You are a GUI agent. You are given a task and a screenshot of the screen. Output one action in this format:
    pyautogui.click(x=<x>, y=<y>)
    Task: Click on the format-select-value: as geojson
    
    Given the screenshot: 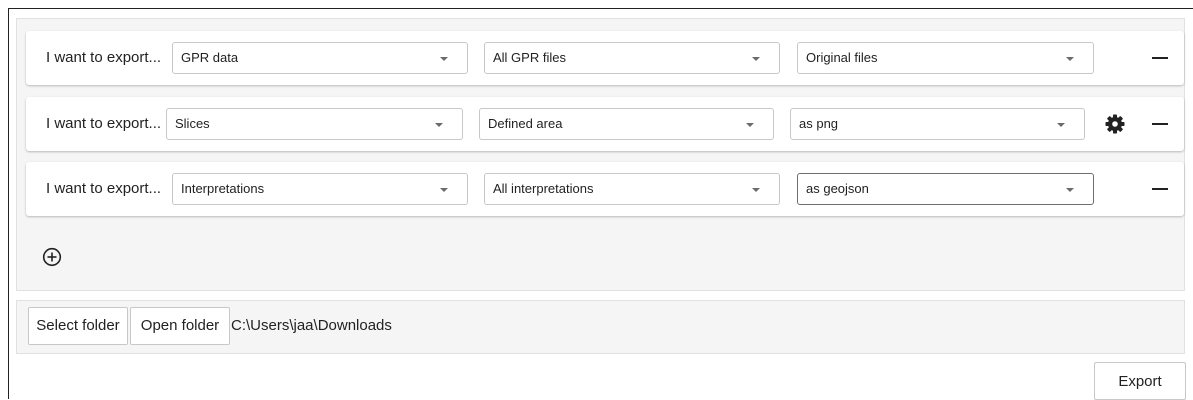 What is the action you would take?
    pyautogui.click(x=837, y=188)
    